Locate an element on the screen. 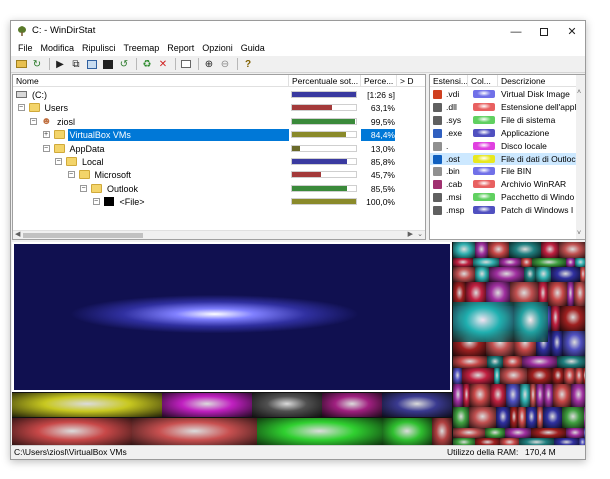 Image resolution: width=610 pixels, height=479 pixels. tree-row: − Users 63,1% is located at coordinates (213, 107).